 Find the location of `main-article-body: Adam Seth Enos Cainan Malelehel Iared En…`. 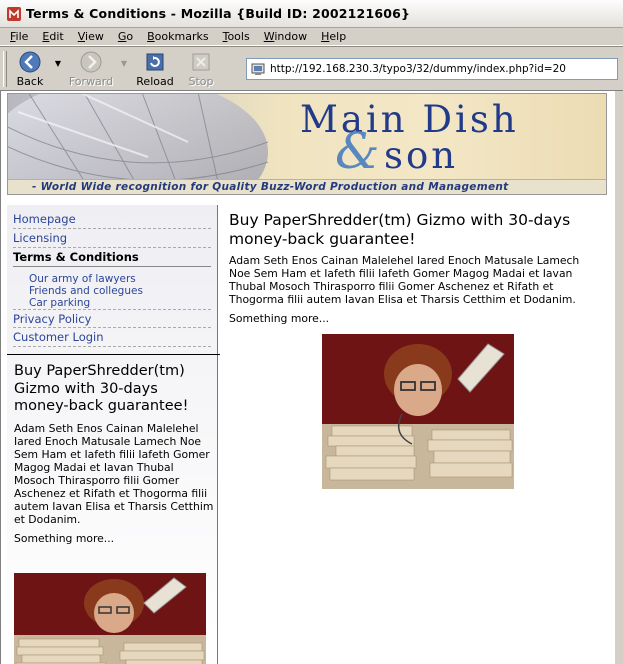

main-article-body: Adam Seth Enos Cainan Malelehel Iared En… is located at coordinates (404, 280).